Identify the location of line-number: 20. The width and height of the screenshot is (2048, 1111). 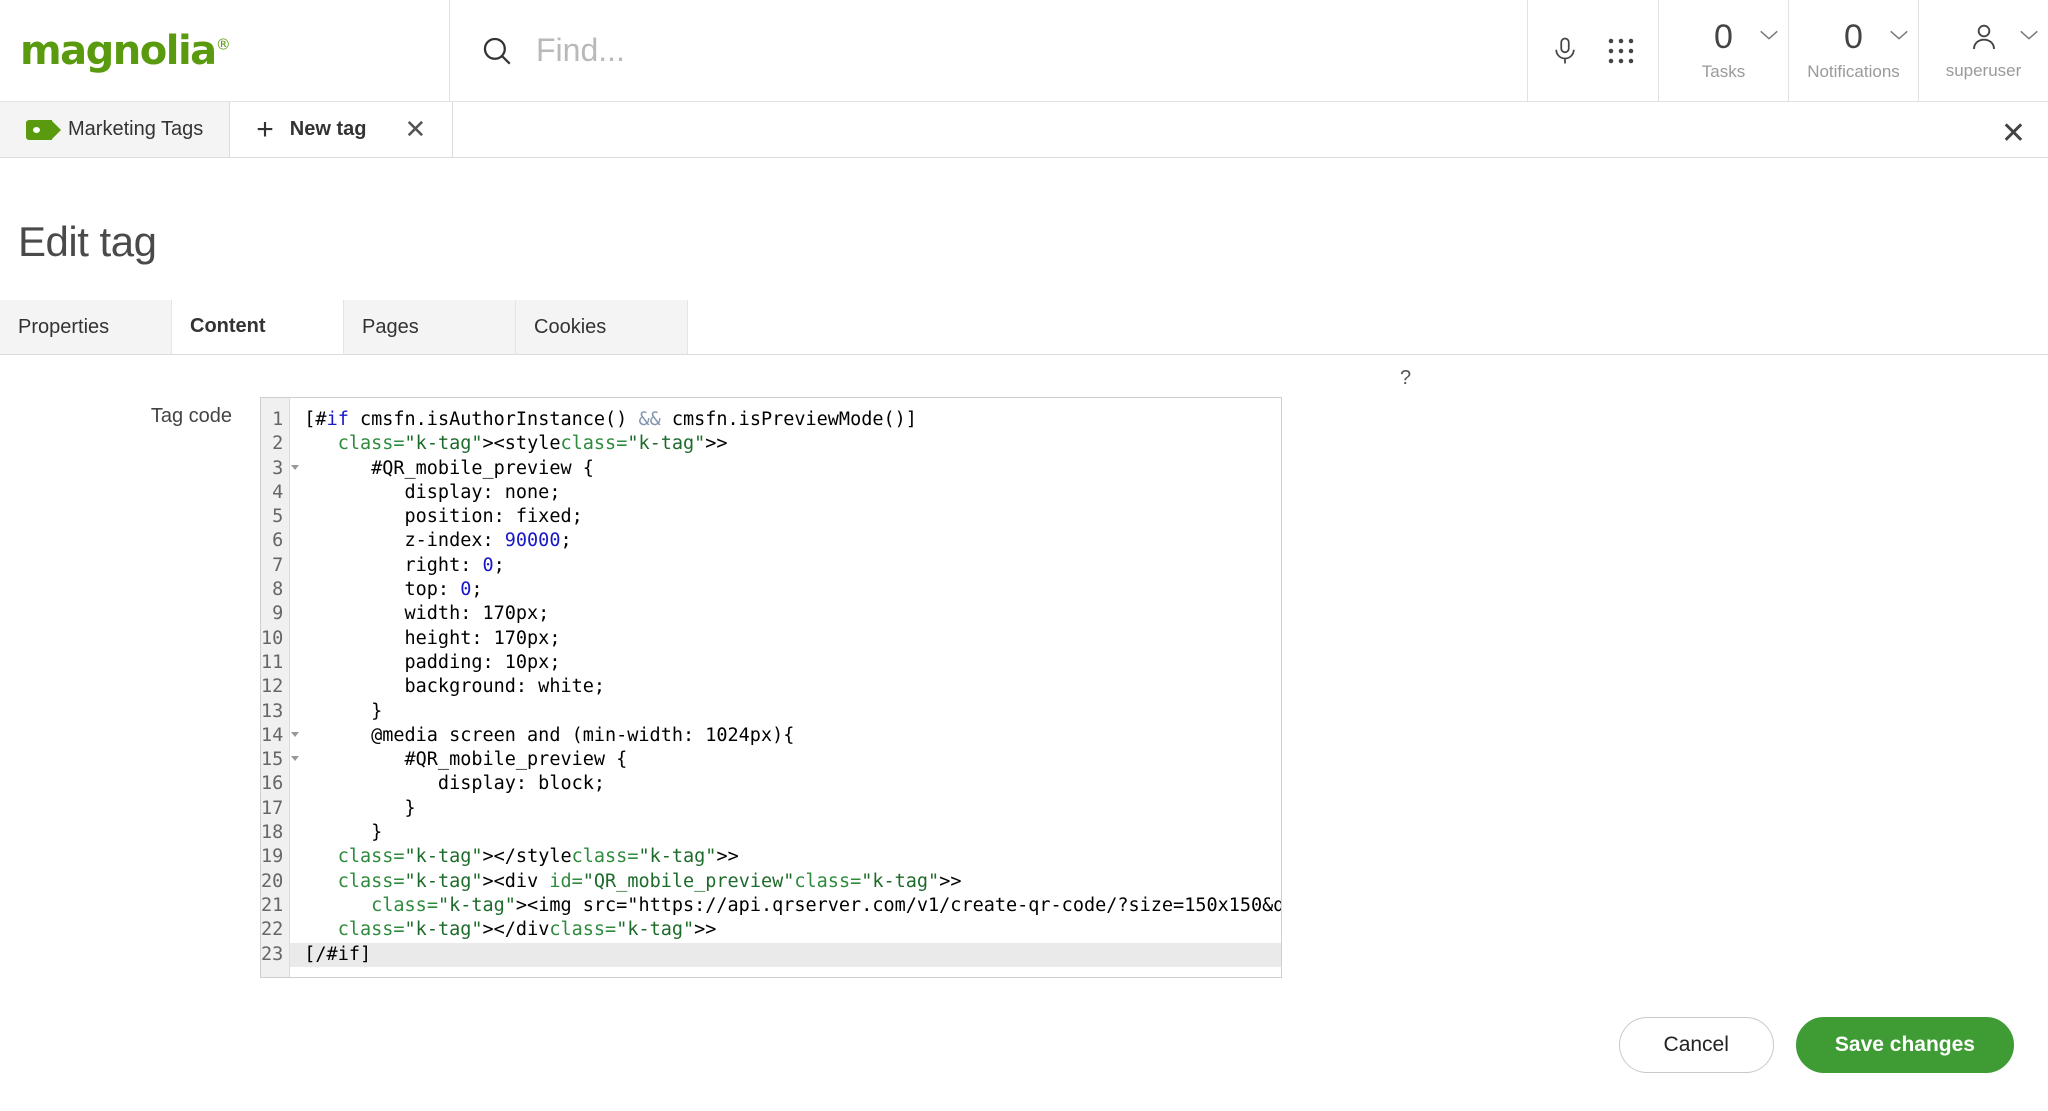
(272, 881).